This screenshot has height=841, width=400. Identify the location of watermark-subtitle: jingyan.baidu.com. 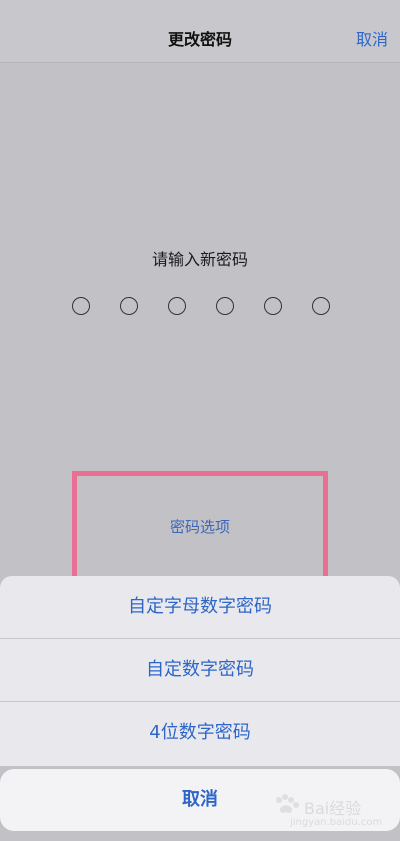
(336, 822).